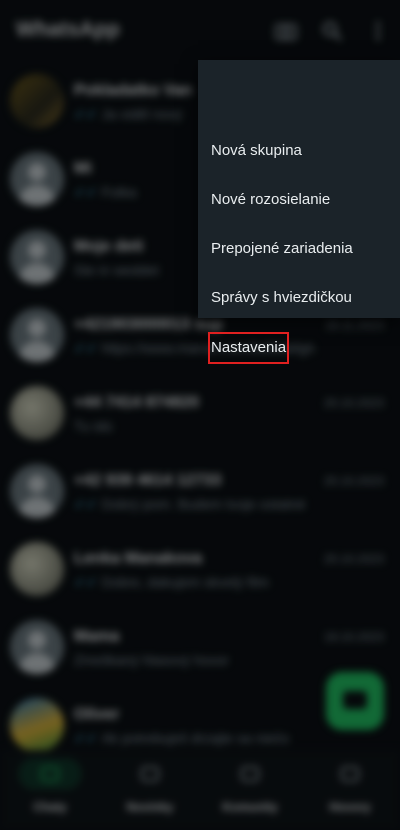 This screenshot has width=400, height=830. I want to click on menu-item-starred-messages: Správy s hviezdičkou, so click(281, 298).